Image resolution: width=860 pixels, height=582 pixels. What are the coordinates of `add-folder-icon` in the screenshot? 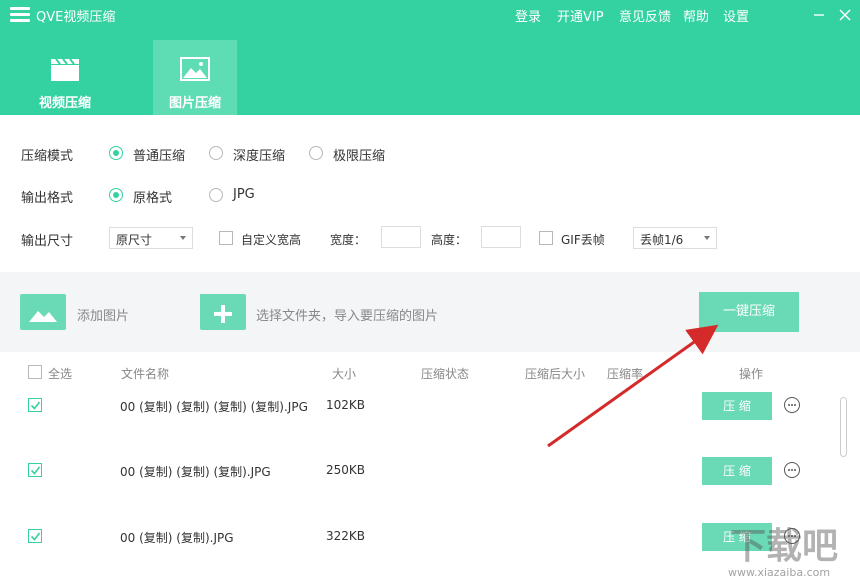 It's located at (223, 312).